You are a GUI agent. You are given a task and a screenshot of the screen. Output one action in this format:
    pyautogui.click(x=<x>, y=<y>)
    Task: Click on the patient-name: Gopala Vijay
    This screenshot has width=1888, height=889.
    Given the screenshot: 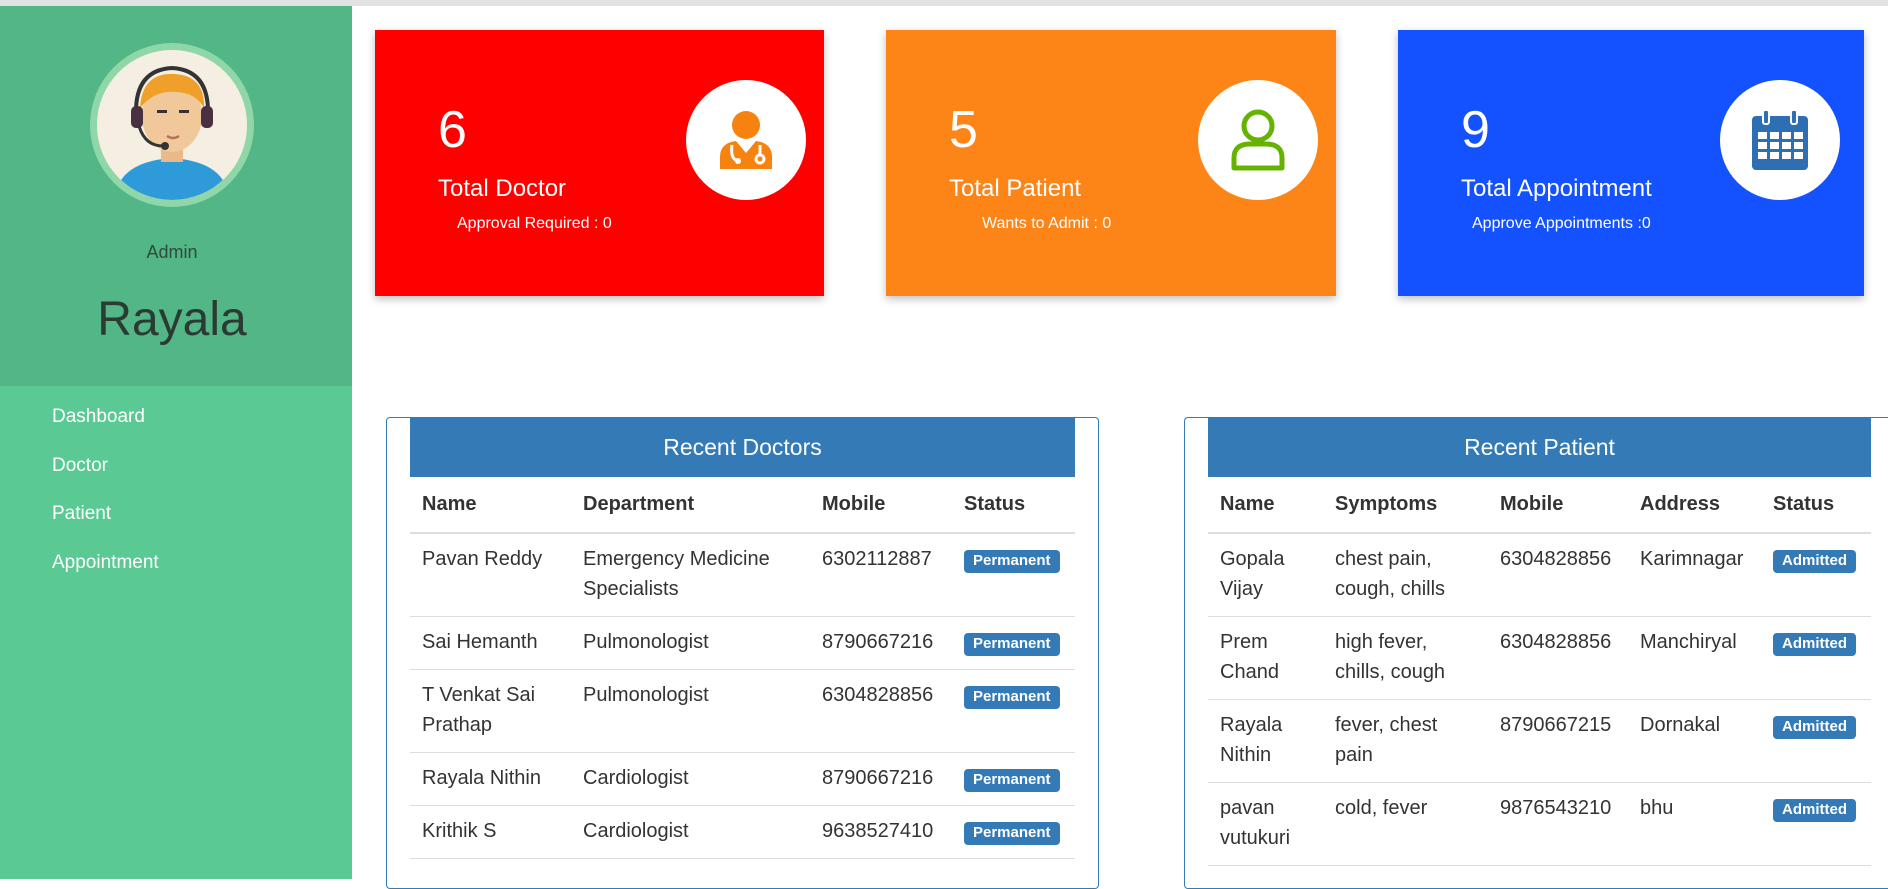 What is the action you would take?
    pyautogui.click(x=1265, y=575)
    